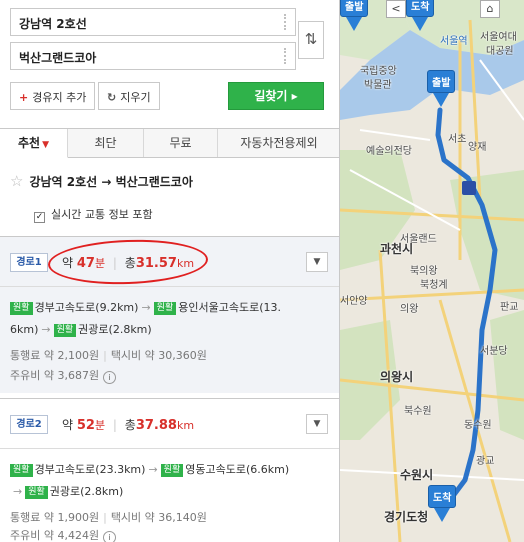  What do you see at coordinates (278, 143) in the screenshot?
I see `tab-exclude-motorway: 자동차전용제외` at bounding box center [278, 143].